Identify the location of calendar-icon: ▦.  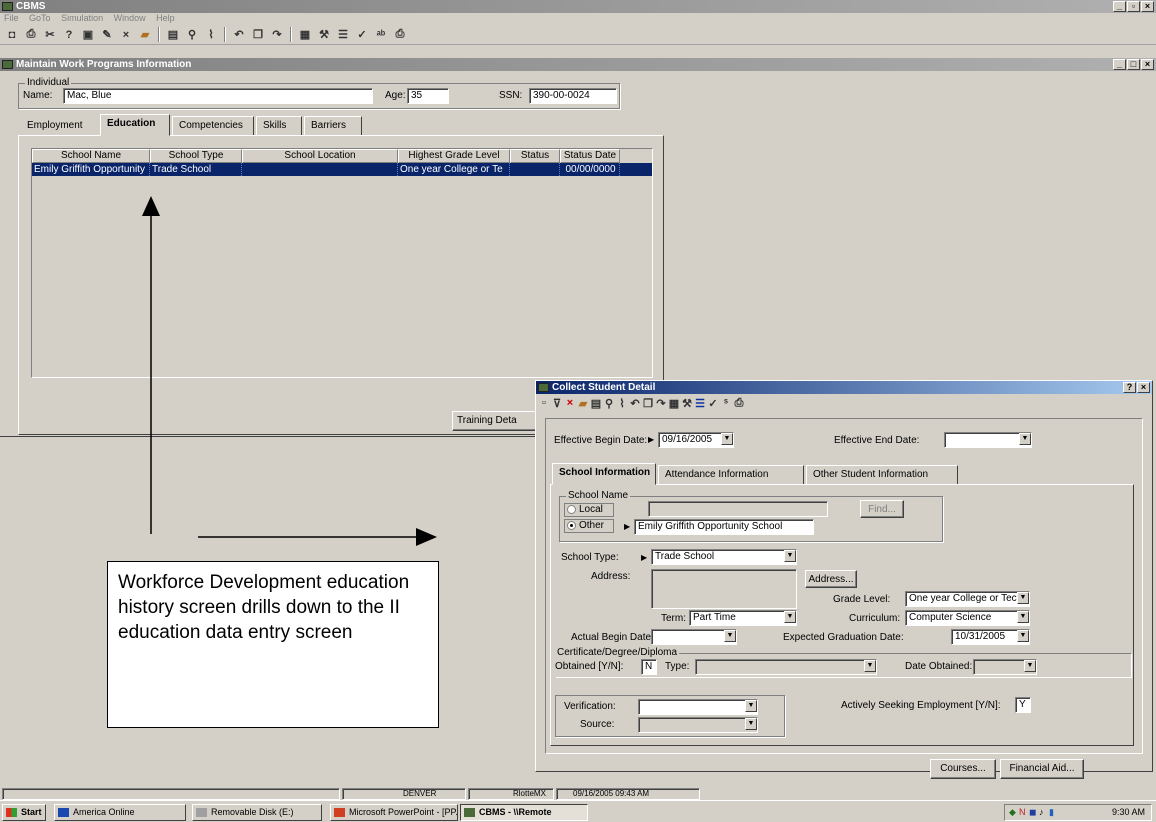
(674, 403).